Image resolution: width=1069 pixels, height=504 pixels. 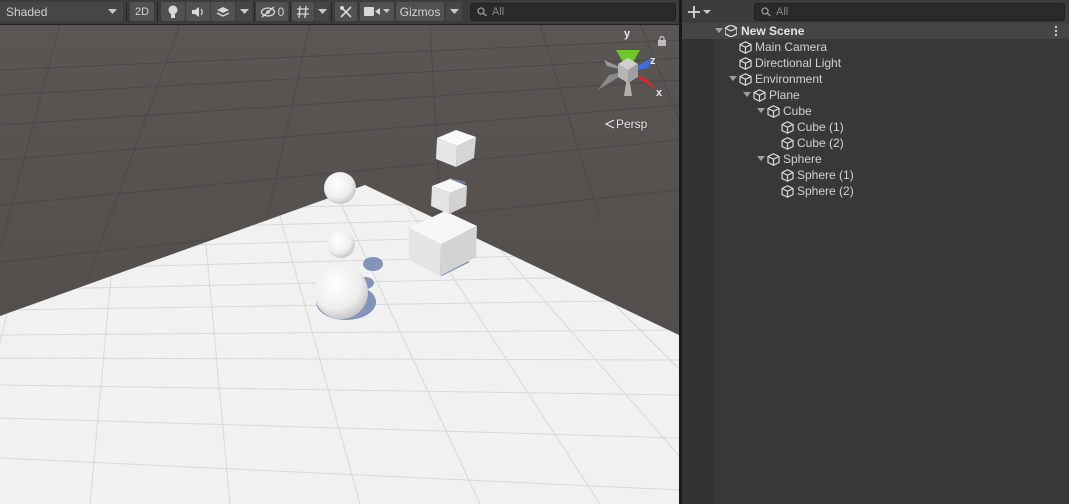 I want to click on tree-item-directional-light: Directional Light, so click(x=875, y=63).